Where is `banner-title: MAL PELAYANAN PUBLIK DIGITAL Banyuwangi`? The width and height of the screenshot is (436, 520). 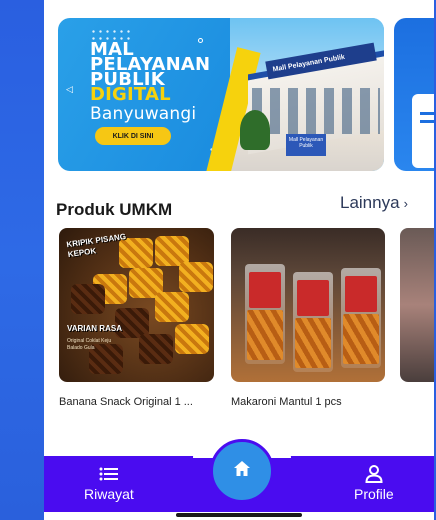
banner-title: MAL PELAYANAN PUBLIK DIGITAL Banyuwangi is located at coordinates (150, 83).